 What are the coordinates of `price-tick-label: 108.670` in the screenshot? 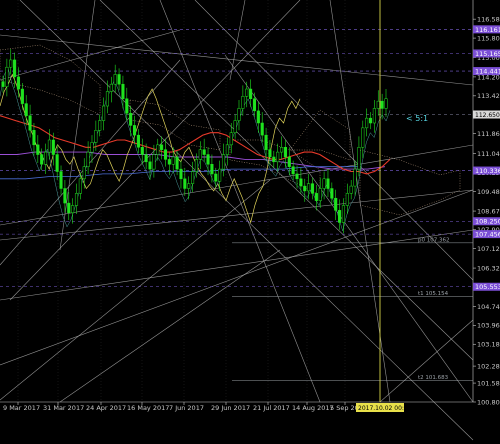 It's located at (488, 211).